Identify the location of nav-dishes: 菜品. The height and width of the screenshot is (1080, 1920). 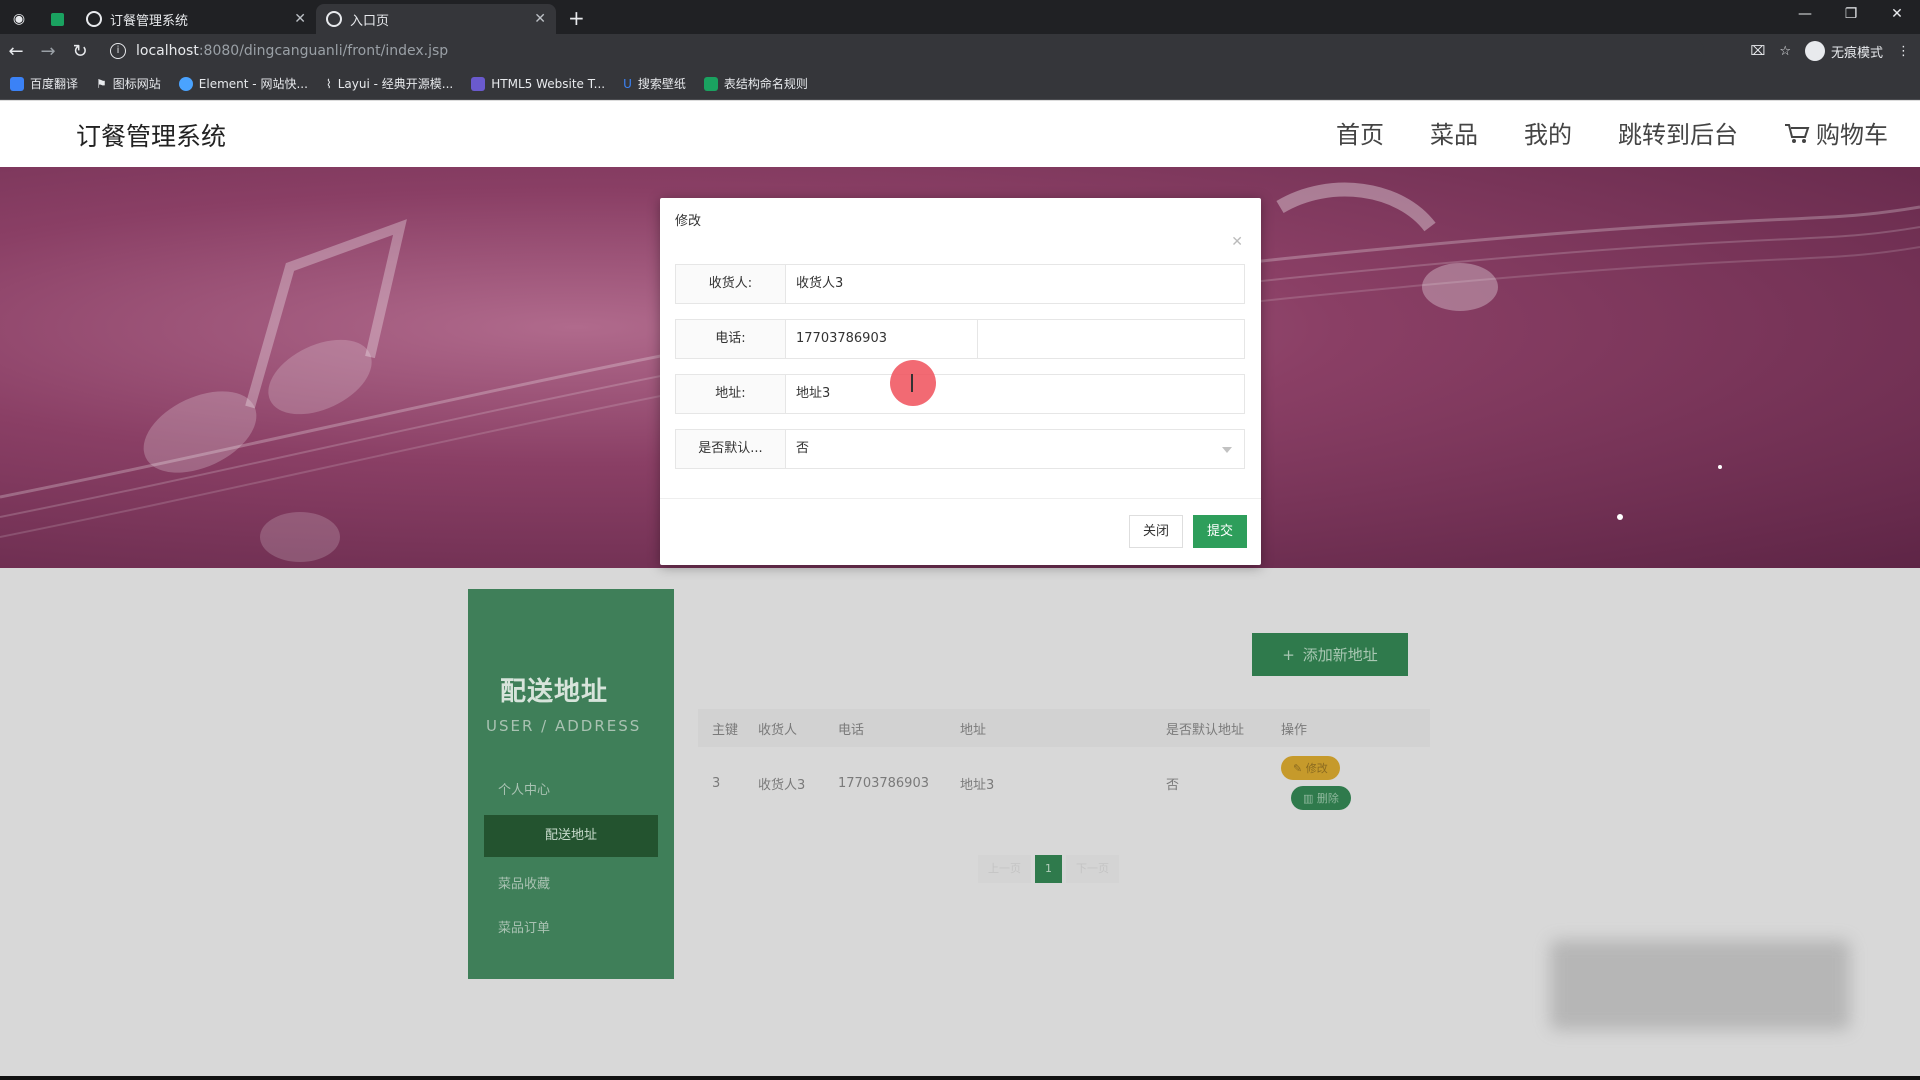
(1454, 132).